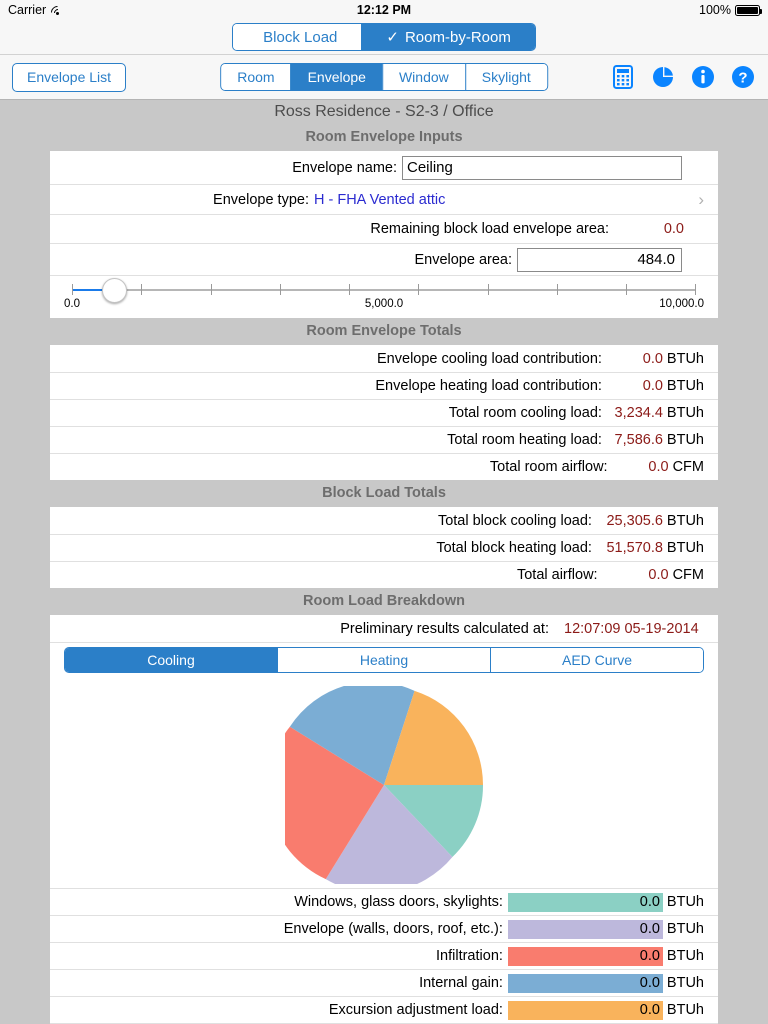  What do you see at coordinates (701, 199) in the screenshot?
I see `chevron-right-icon: ›` at bounding box center [701, 199].